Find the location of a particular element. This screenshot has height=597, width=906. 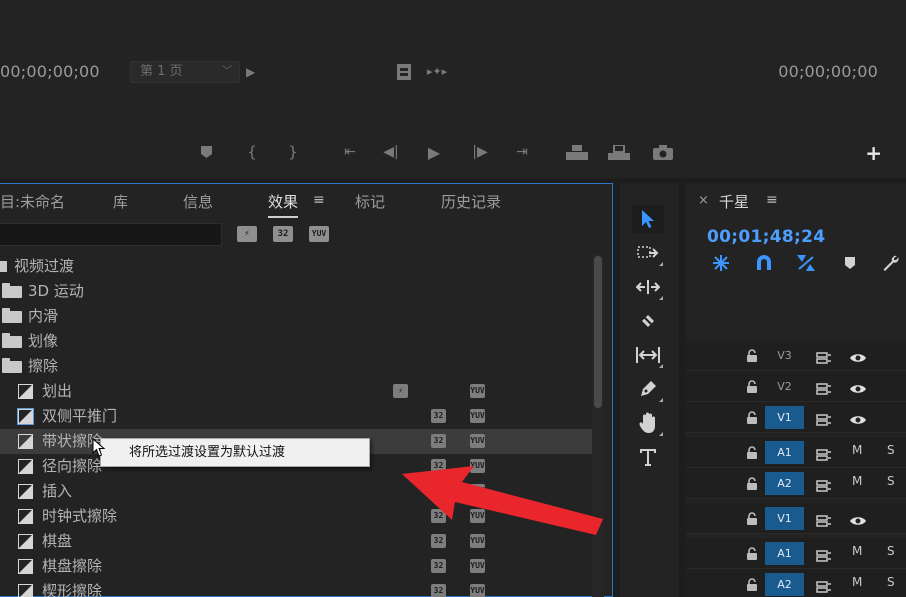

step-back-icon: ◀| is located at coordinates (391, 152).